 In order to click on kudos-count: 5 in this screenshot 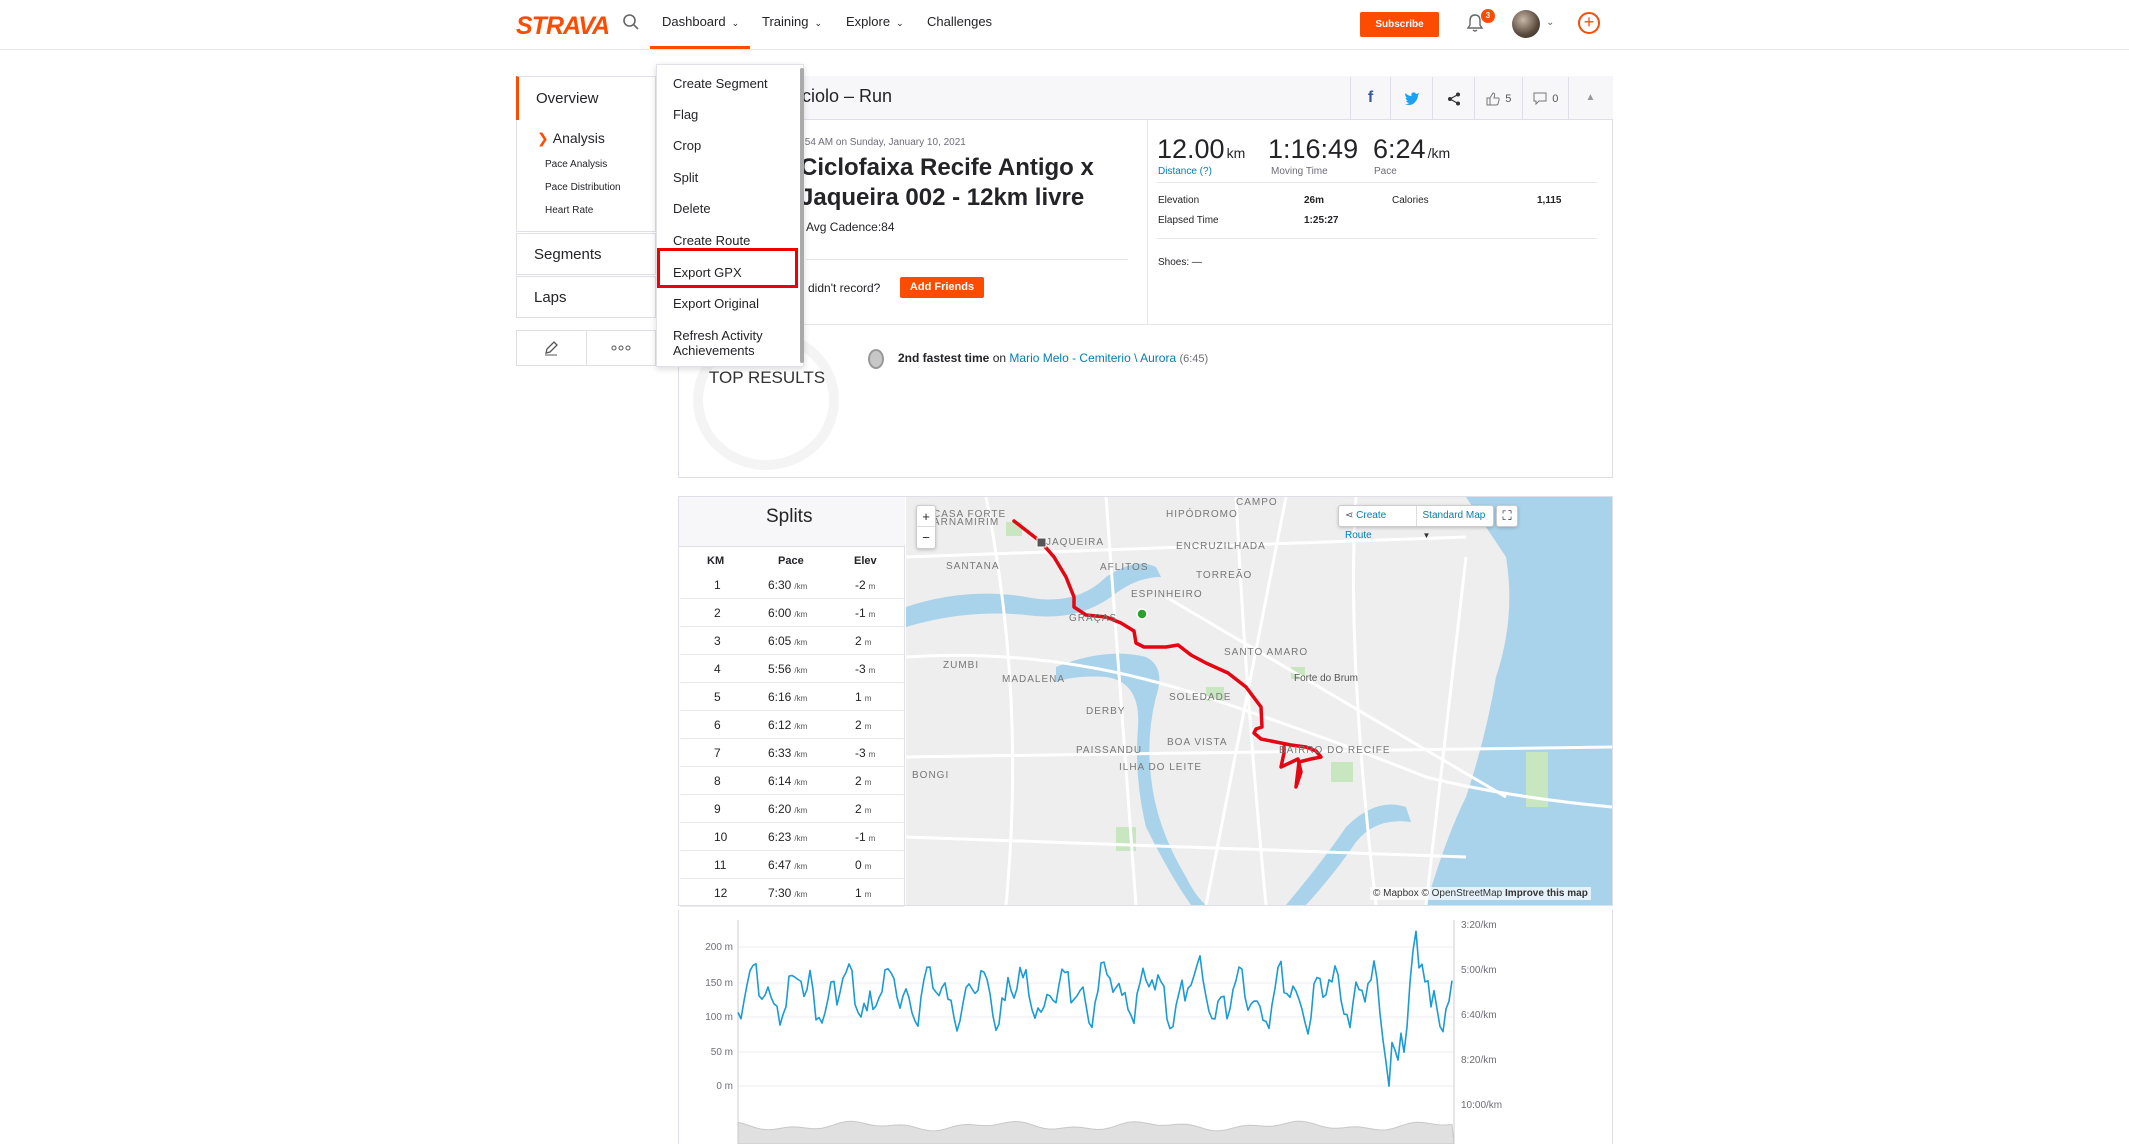, I will do `click(1508, 99)`.